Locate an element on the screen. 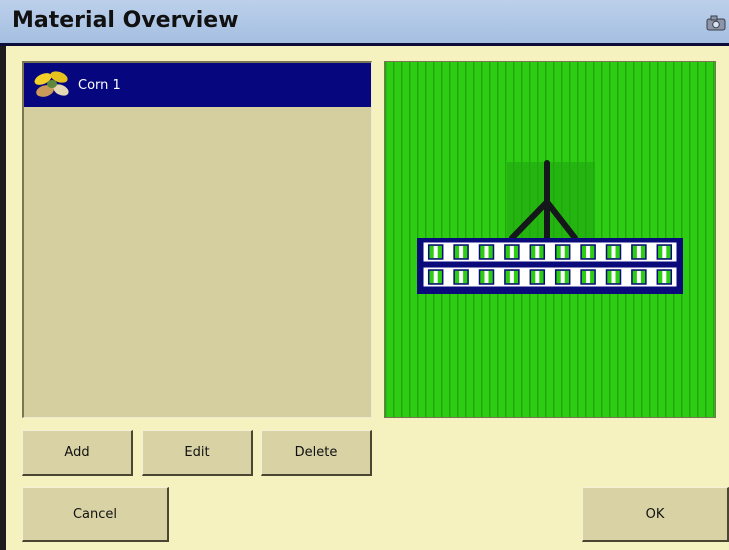 The height and width of the screenshot is (550, 729). title-bar: Material Overview is located at coordinates (364, 23).